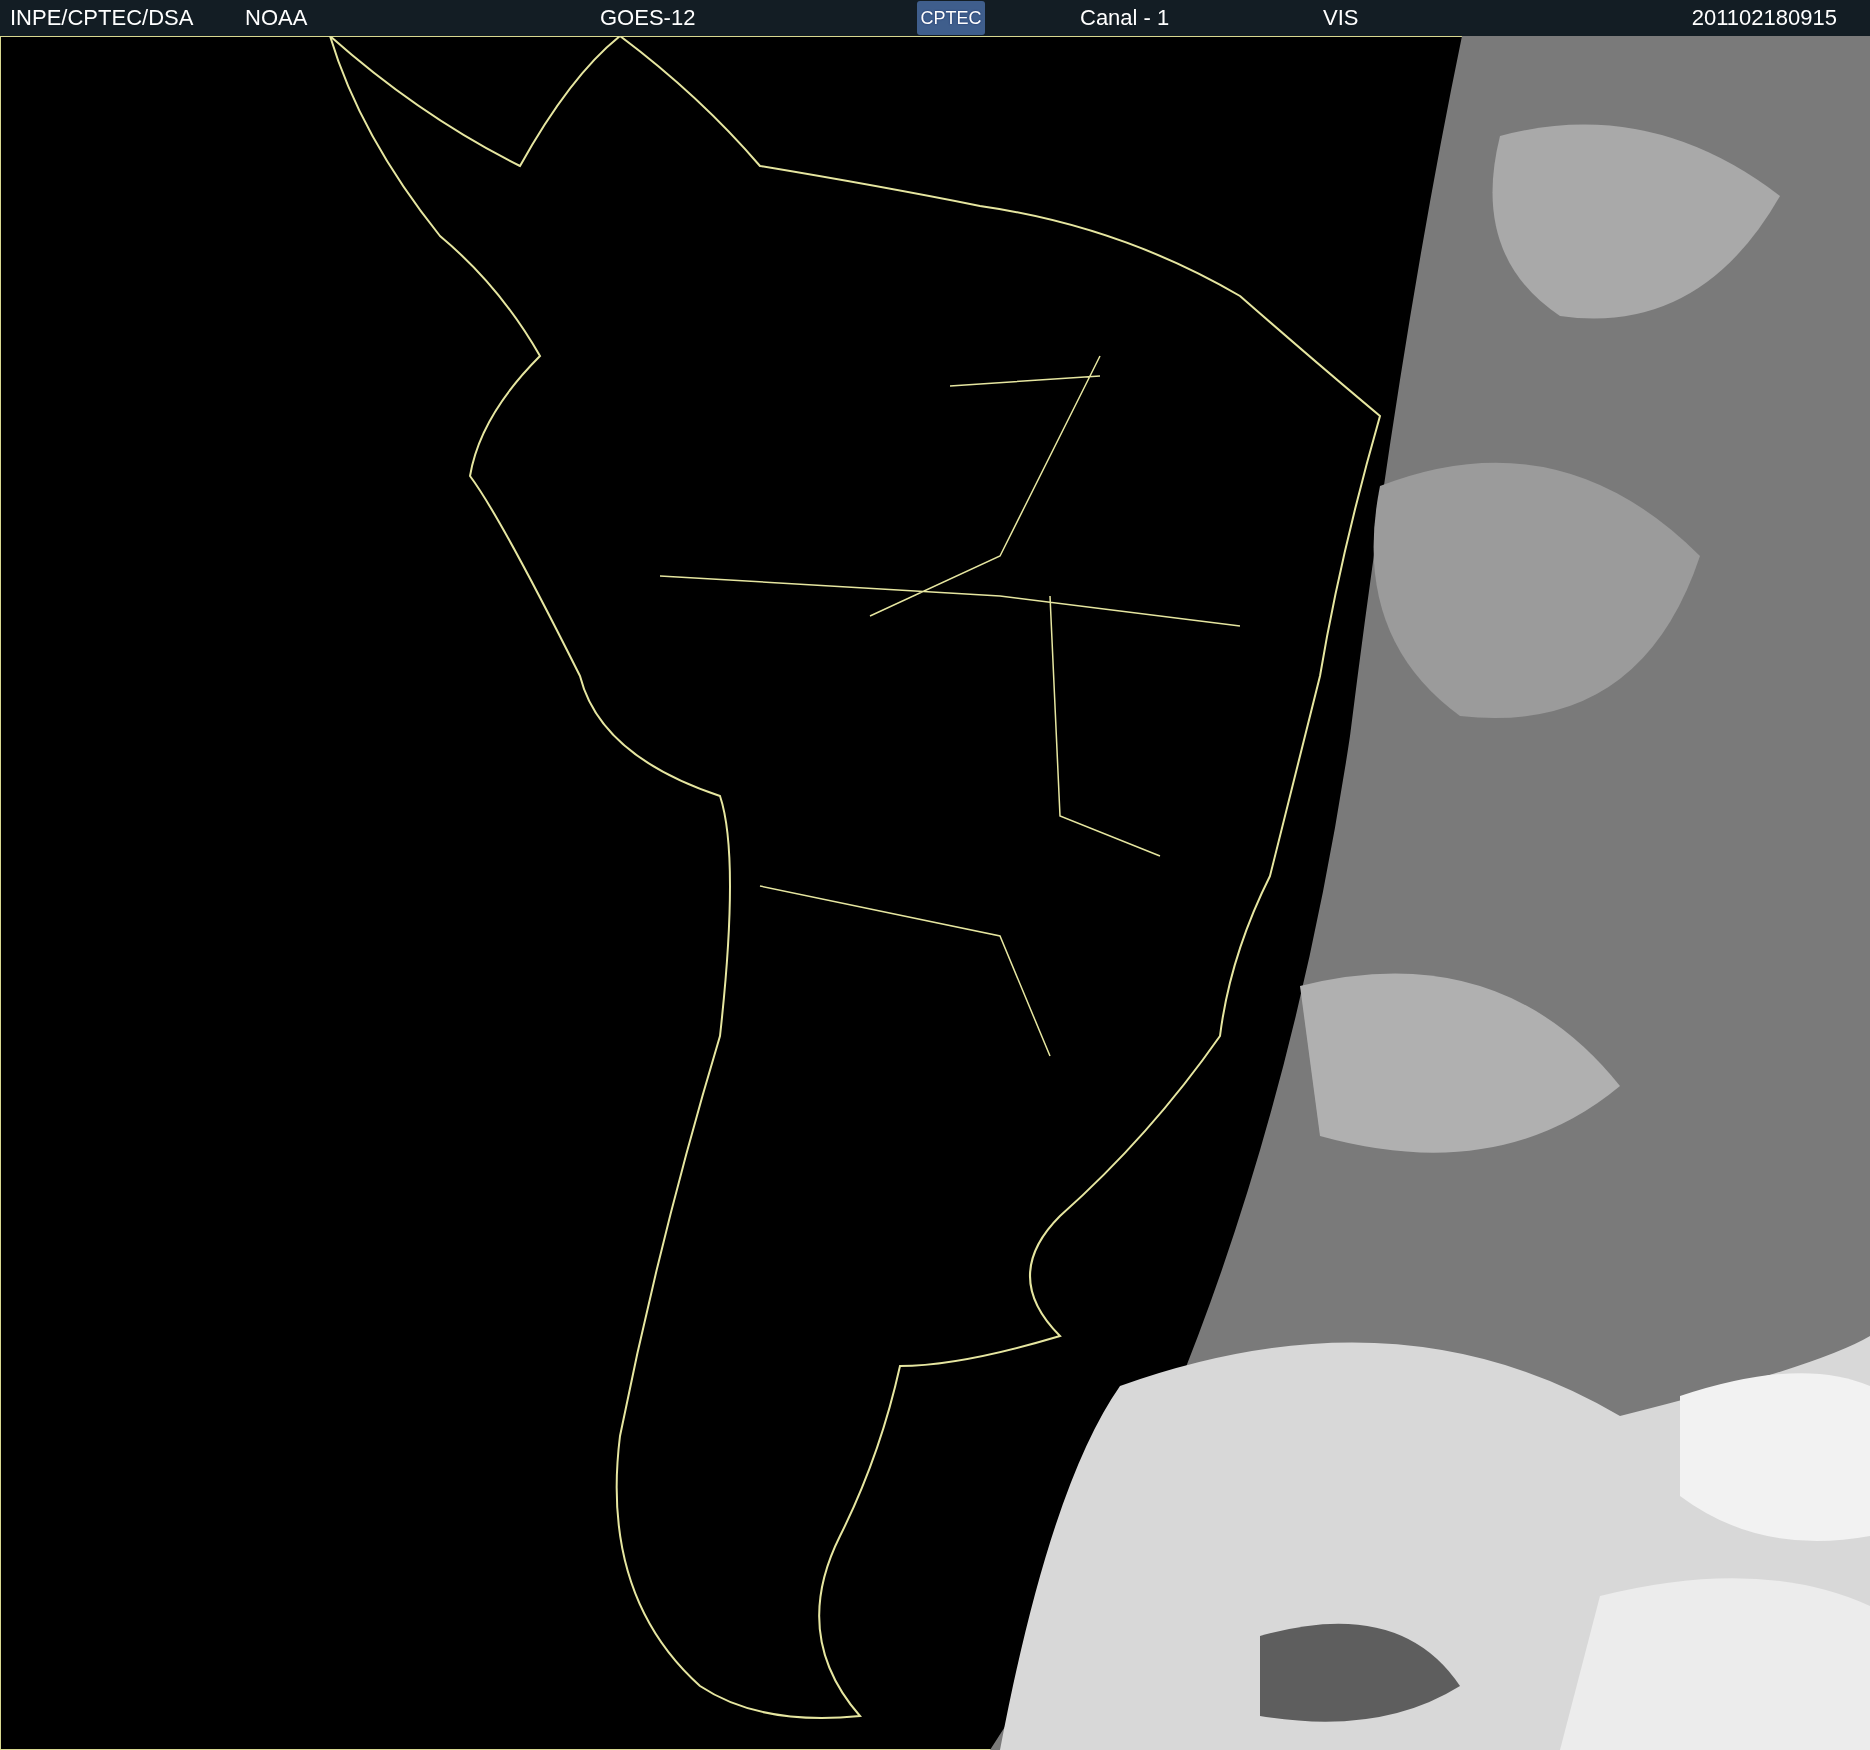 Image resolution: width=1870 pixels, height=1750 pixels. Describe the element at coordinates (1764, 18) in the screenshot. I see `header-label: 201102180915` at that location.